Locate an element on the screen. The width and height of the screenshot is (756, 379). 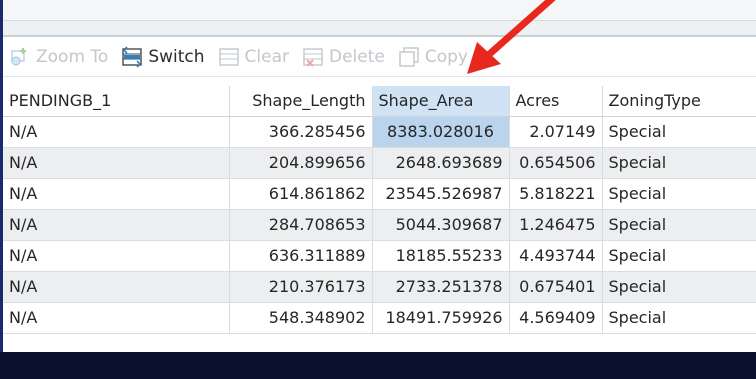
column-header-pendingb-1: PENDINGB_1 is located at coordinates (116, 101).